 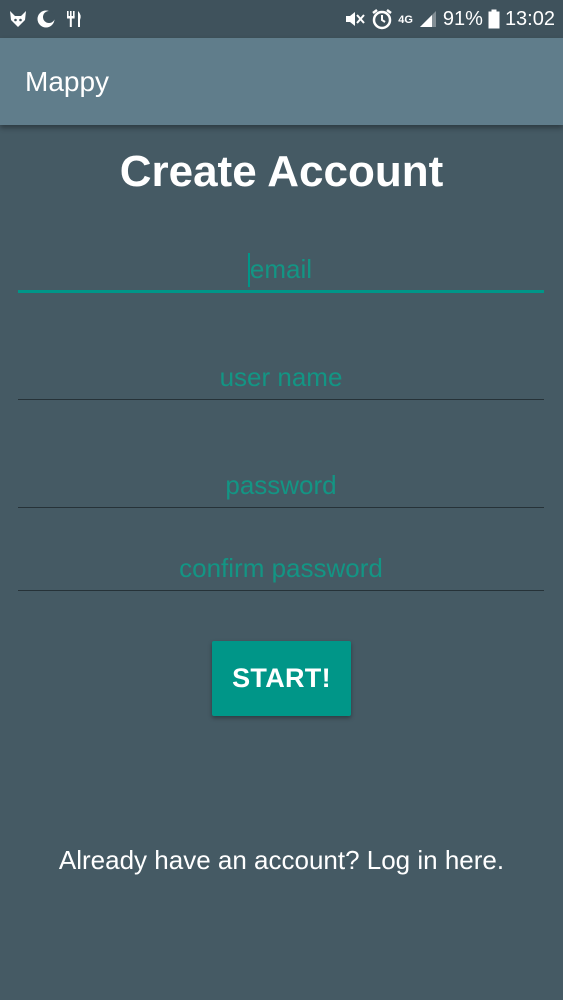 I want to click on alarm-icon, so click(x=382, y=19).